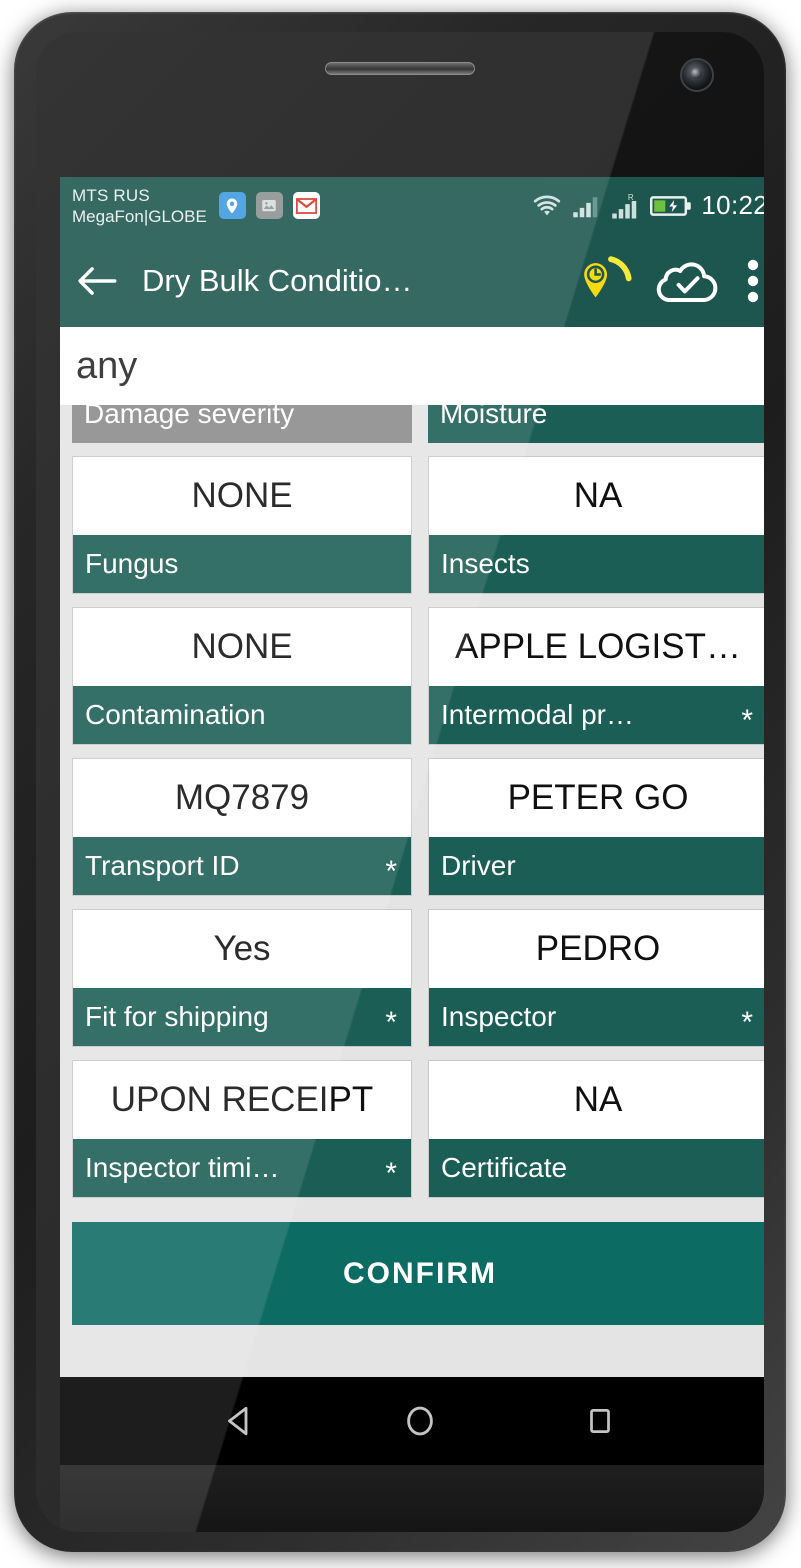 This screenshot has height=1568, width=801. I want to click on field-value: Yes, so click(242, 949).